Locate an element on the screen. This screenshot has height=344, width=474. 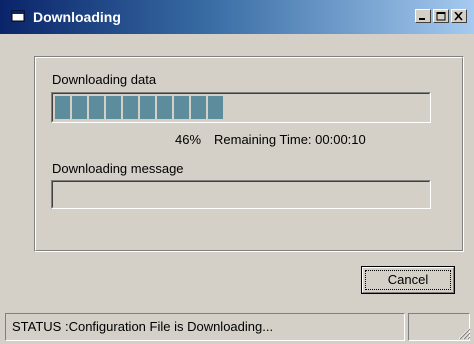
app-window-icon is located at coordinates (18, 16).